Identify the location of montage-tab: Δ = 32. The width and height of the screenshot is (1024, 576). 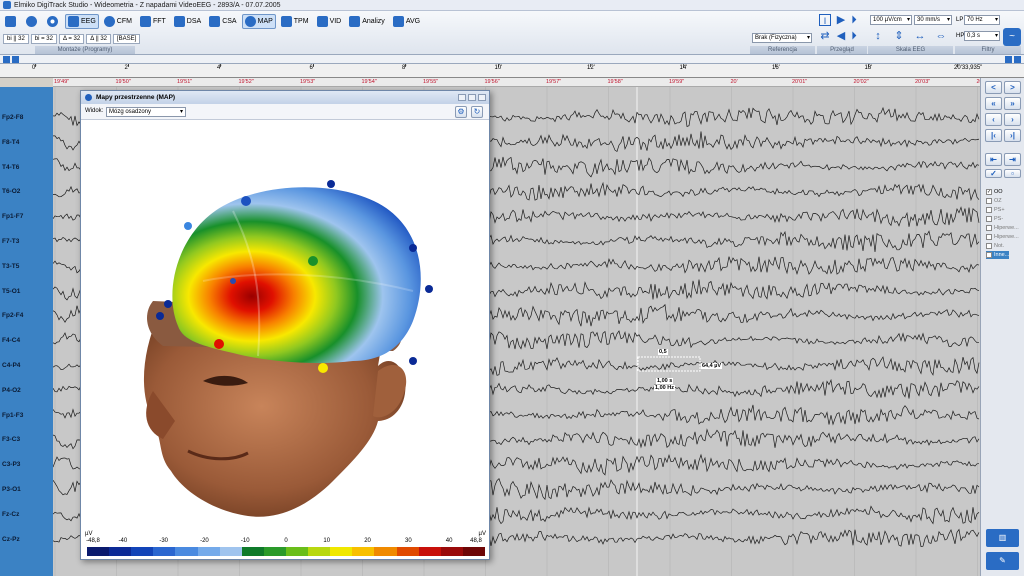
(71, 39).